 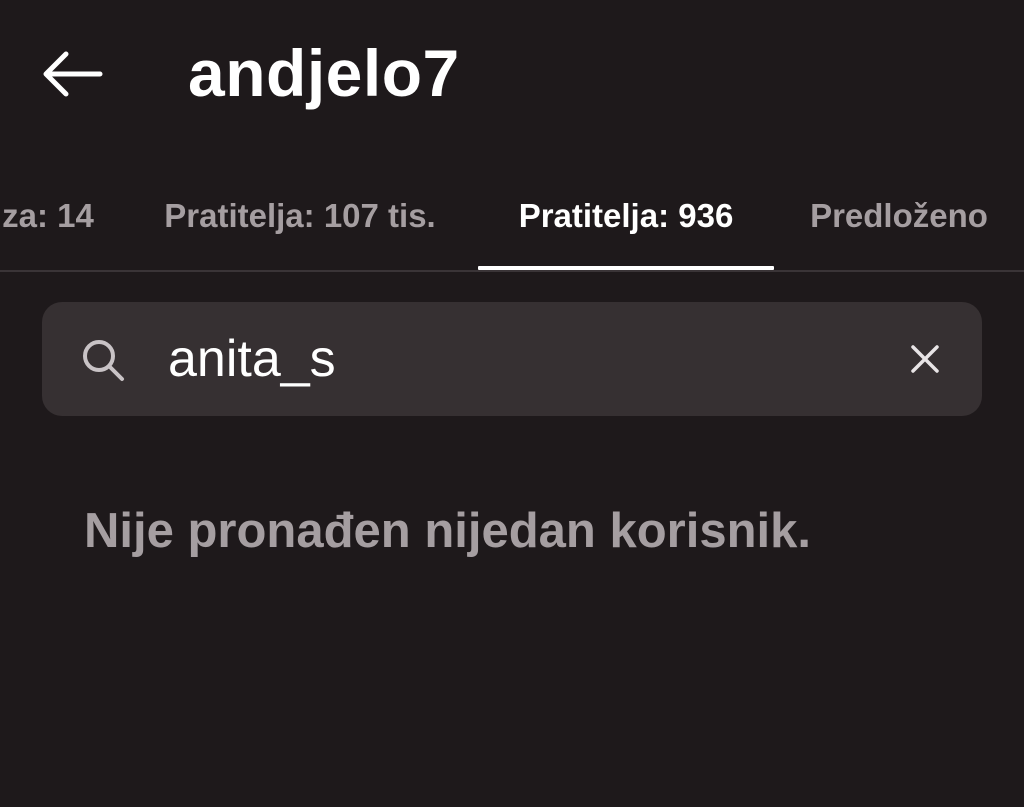 I want to click on arrow-left-icon, so click(x=73, y=74).